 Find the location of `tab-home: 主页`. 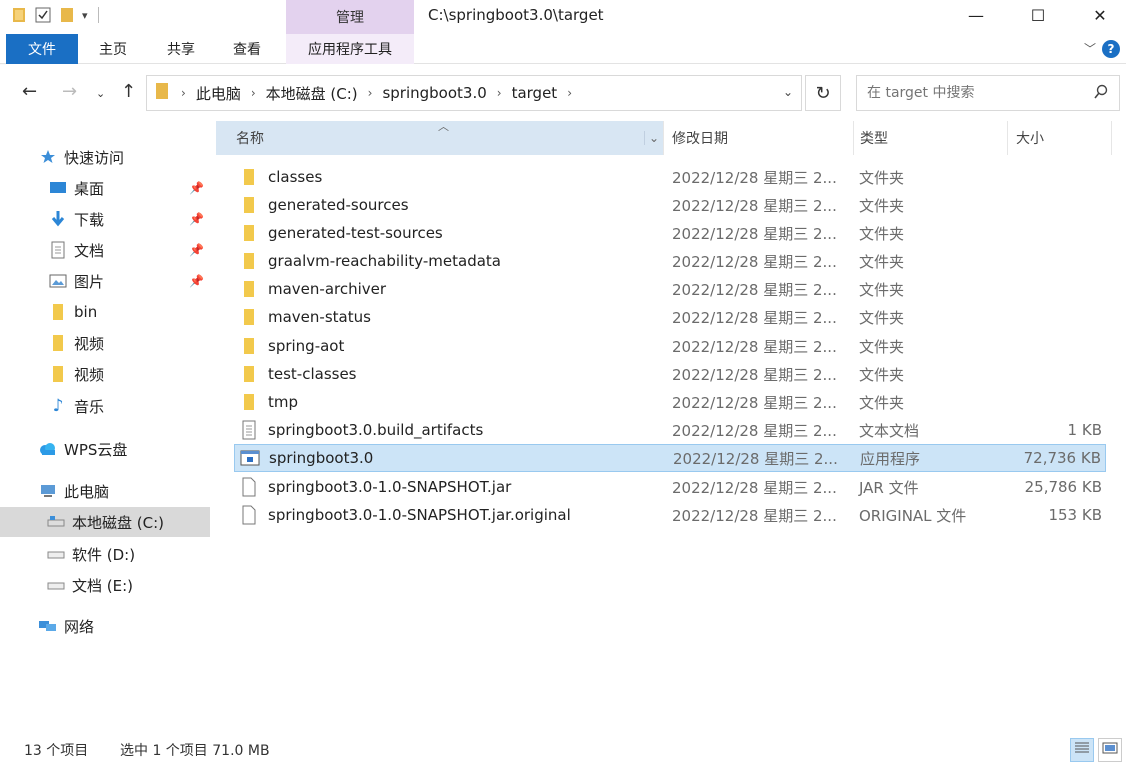

tab-home: 主页 is located at coordinates (113, 49).